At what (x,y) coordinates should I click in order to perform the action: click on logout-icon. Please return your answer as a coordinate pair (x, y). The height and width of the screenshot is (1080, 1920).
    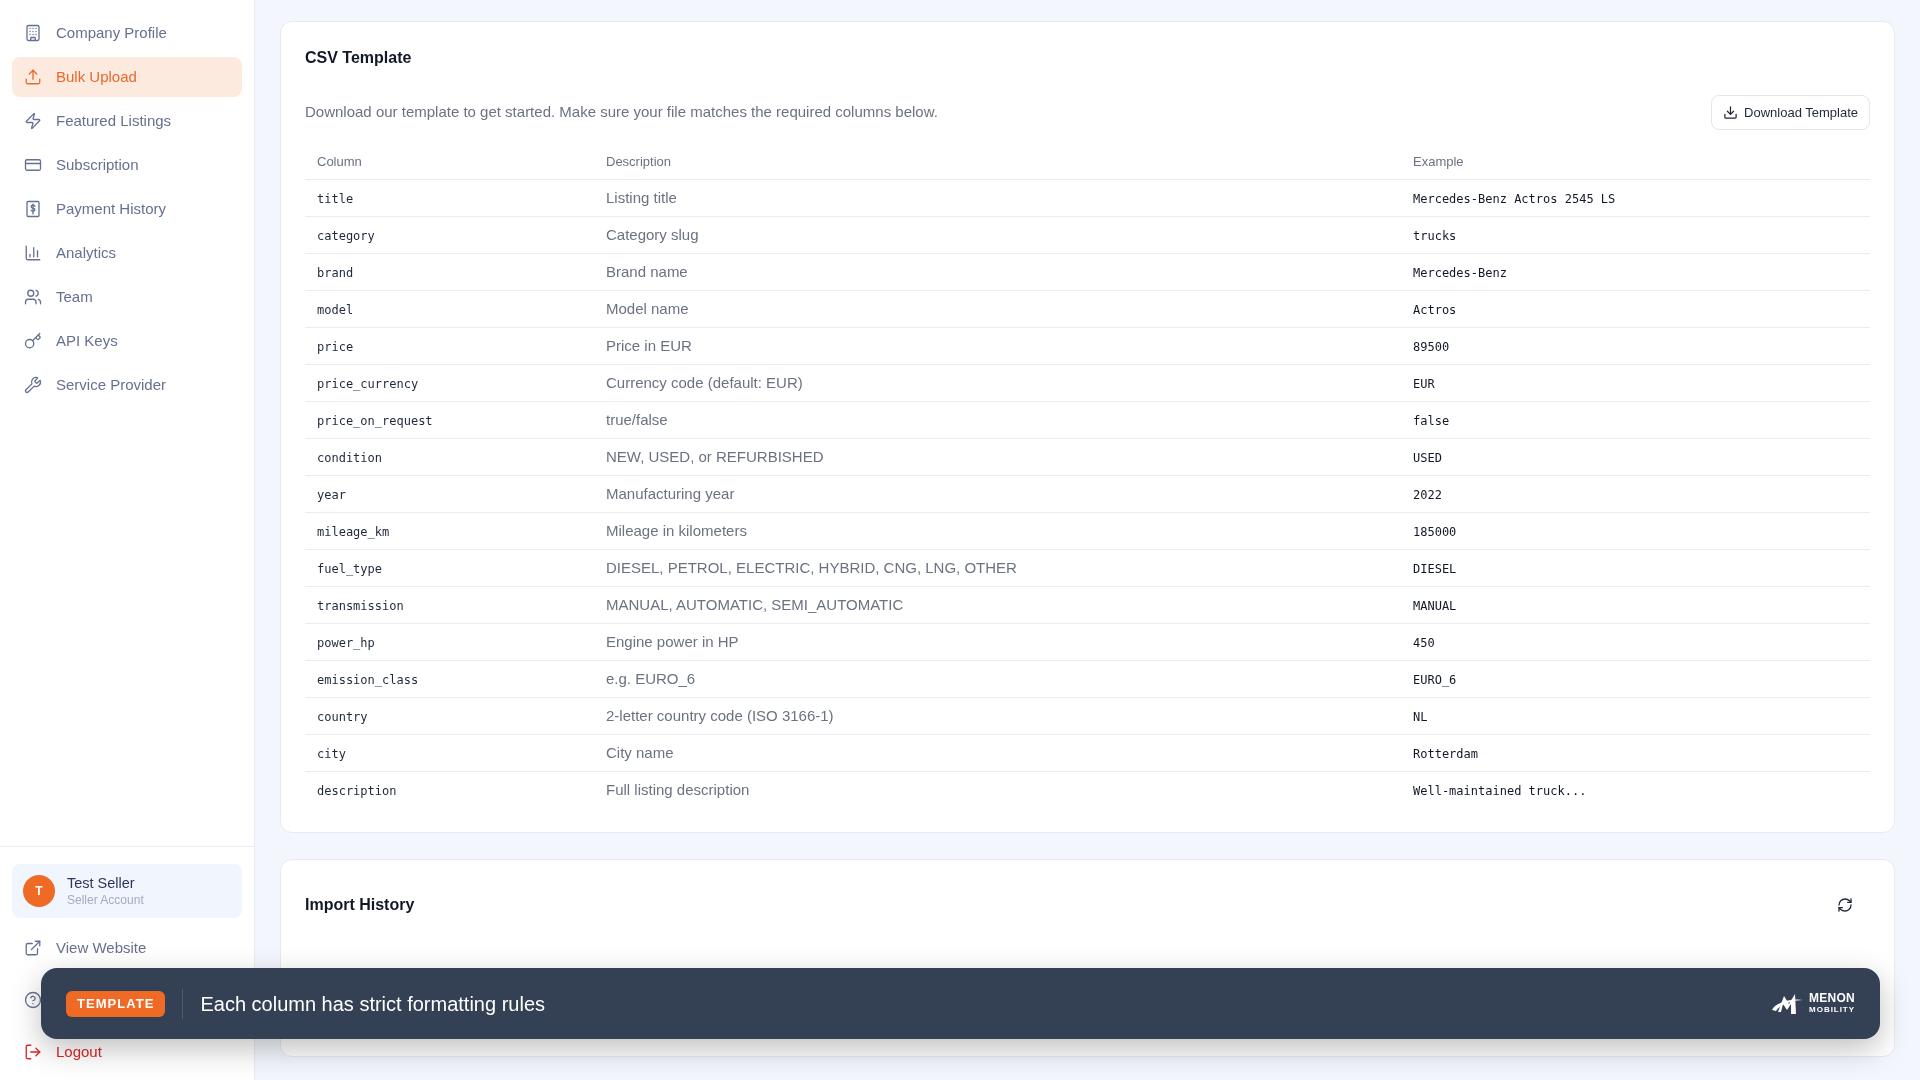
    Looking at the image, I should click on (33, 1052).